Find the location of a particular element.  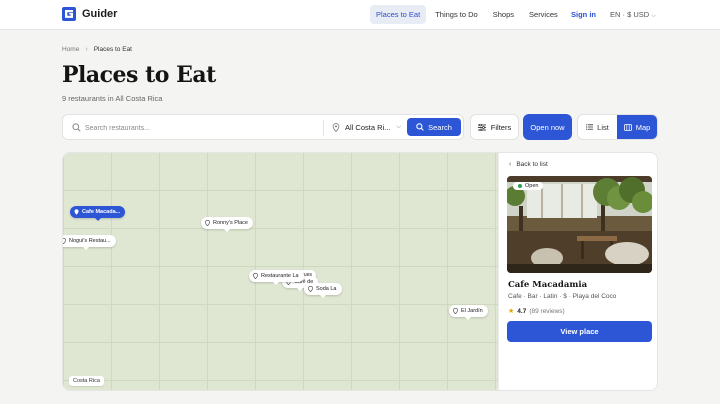

place-meta: Cafe · Bar · Latin · $ · Playa del Coco is located at coordinates (562, 296).